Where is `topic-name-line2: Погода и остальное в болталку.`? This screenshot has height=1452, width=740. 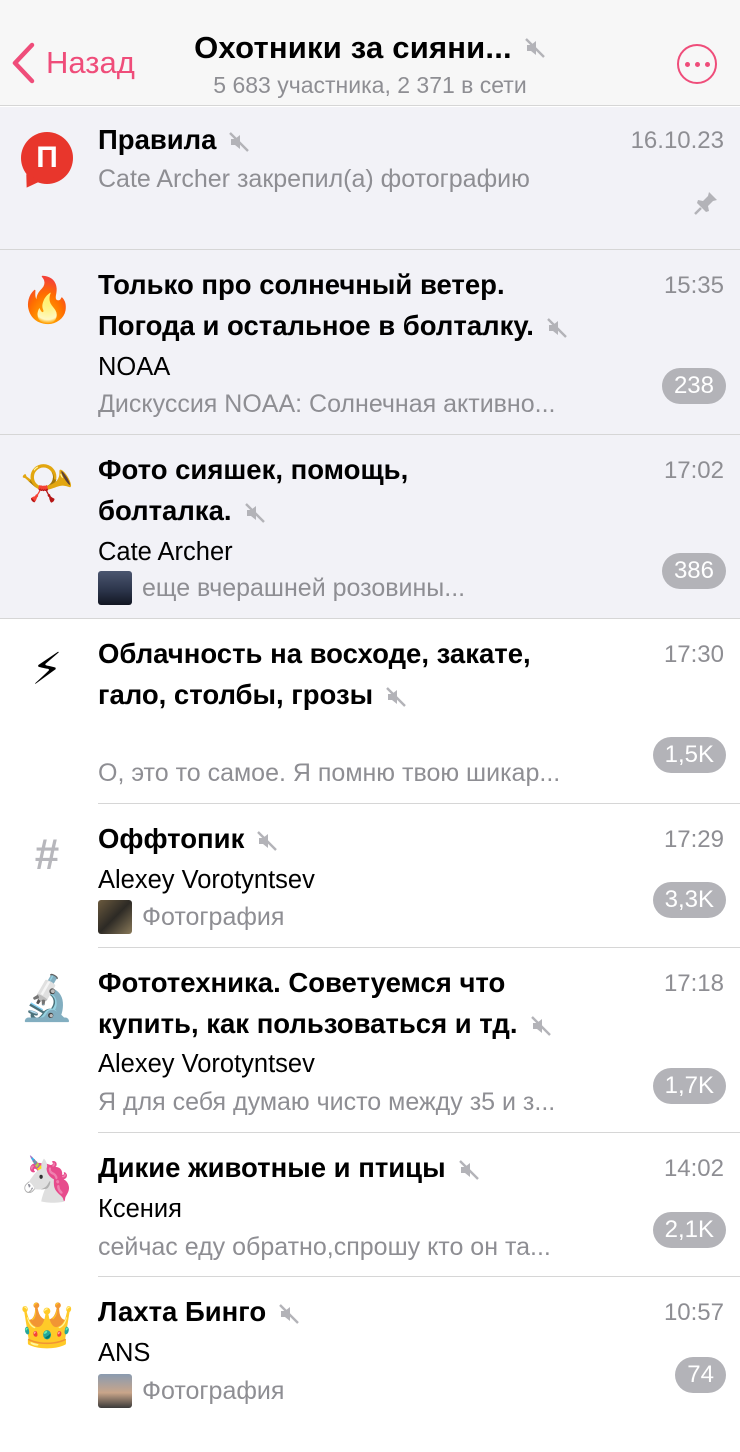
topic-name-line2: Погода и остальное в болталку. is located at coordinates (316, 325).